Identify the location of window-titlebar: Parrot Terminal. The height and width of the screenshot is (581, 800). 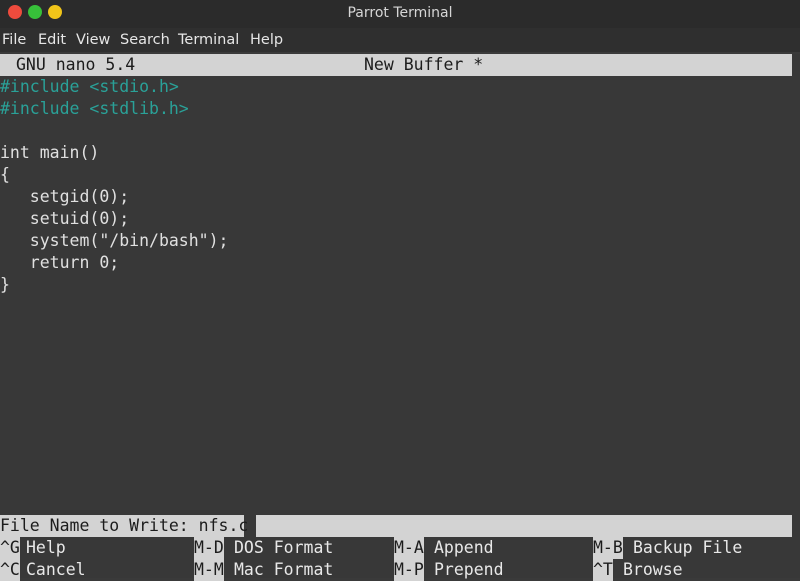
(400, 14).